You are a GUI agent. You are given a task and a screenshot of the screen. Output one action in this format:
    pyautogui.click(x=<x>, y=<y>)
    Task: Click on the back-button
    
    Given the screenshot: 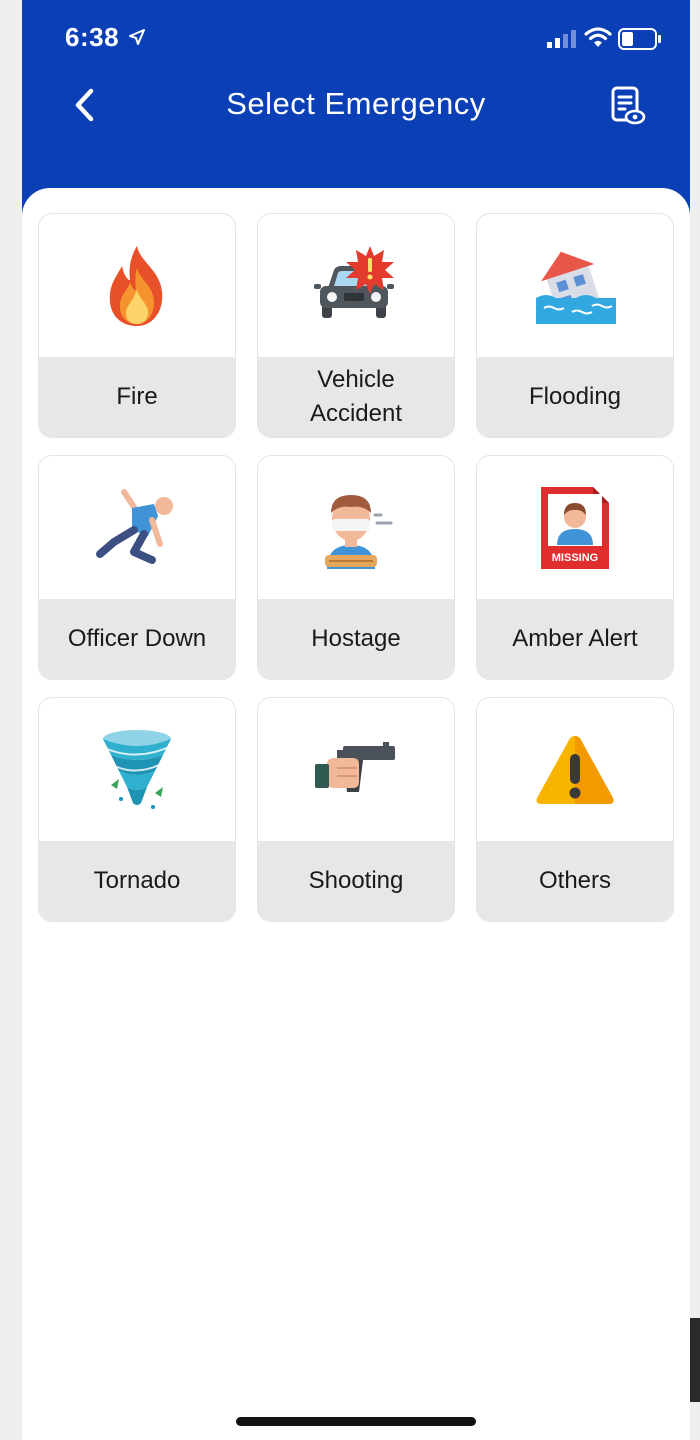 What is the action you would take?
    pyautogui.click(x=84, y=105)
    